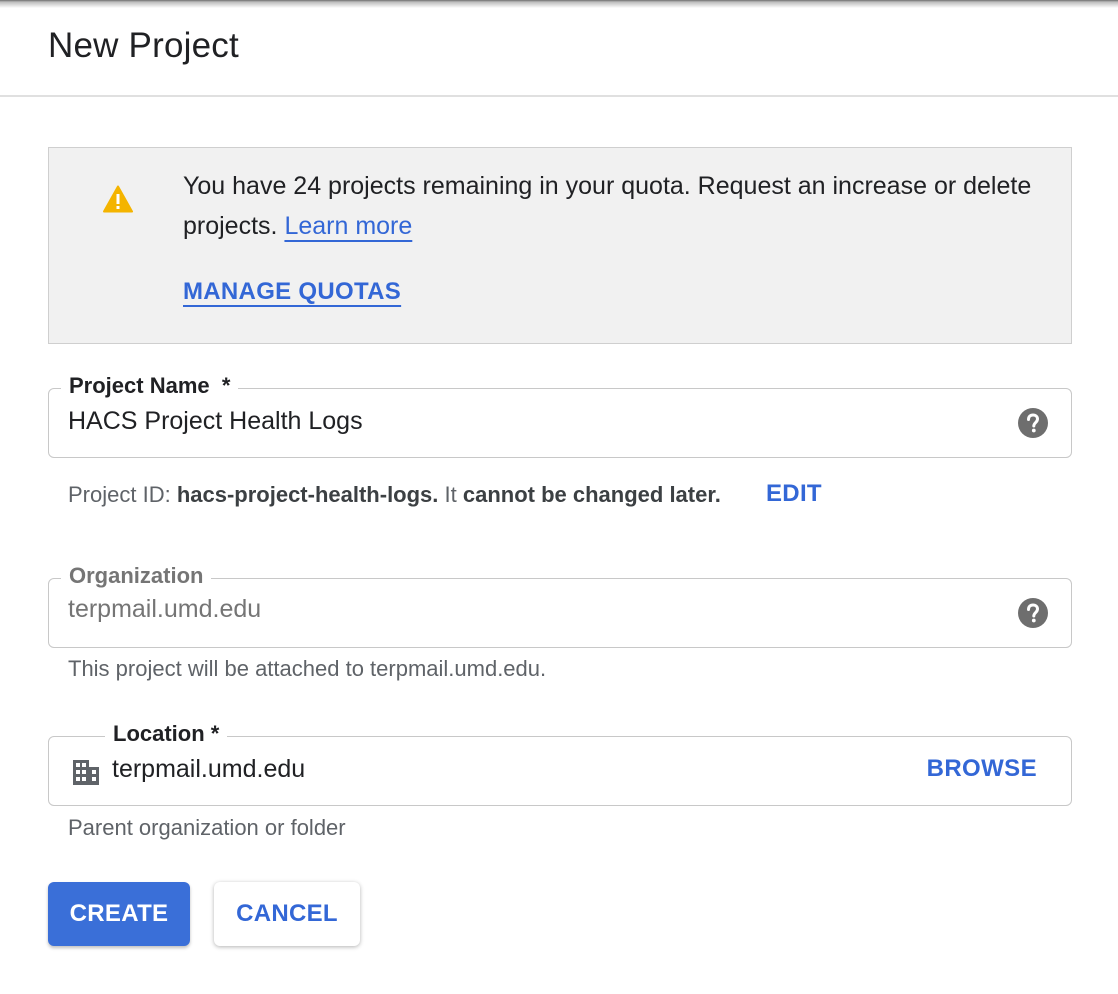  I want to click on learn-more-link: Learn more, so click(348, 226).